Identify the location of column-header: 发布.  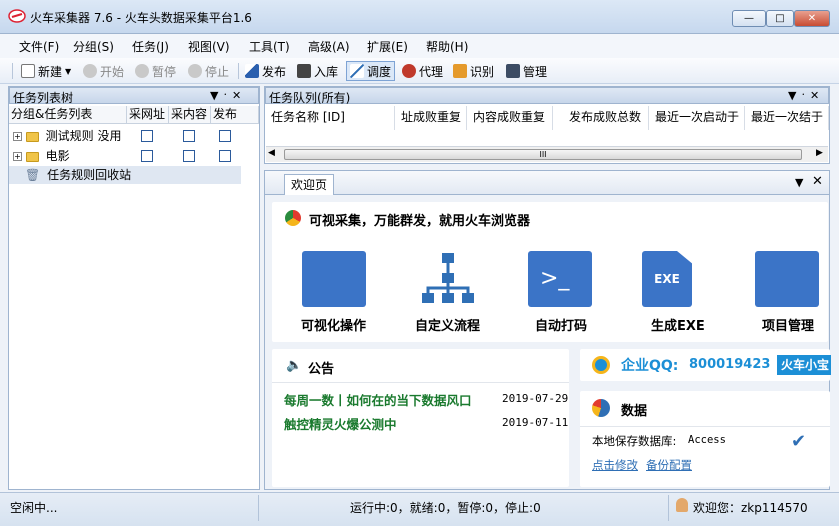
(235, 115).